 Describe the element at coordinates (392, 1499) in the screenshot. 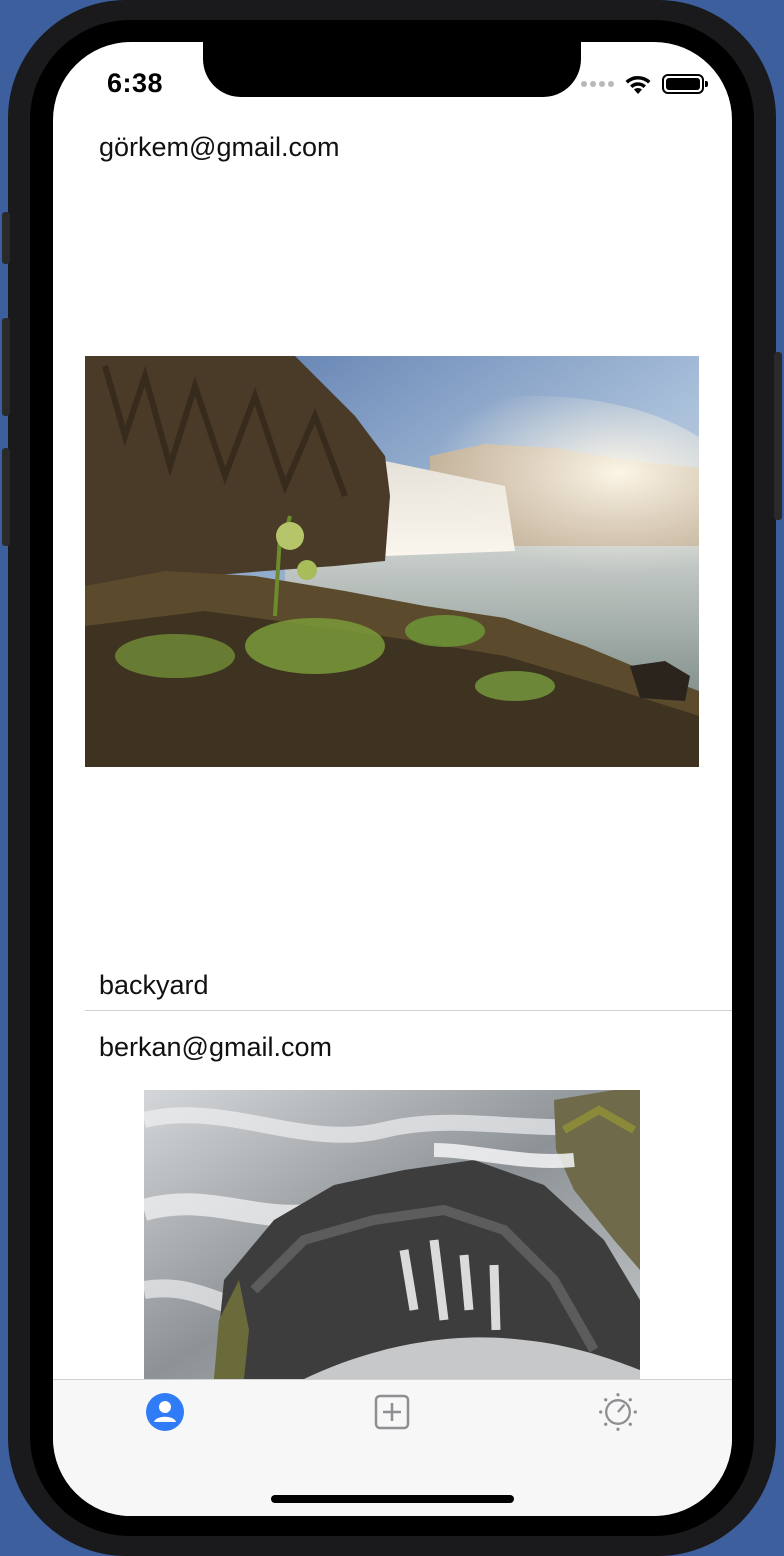

I see `home-indicator` at that location.